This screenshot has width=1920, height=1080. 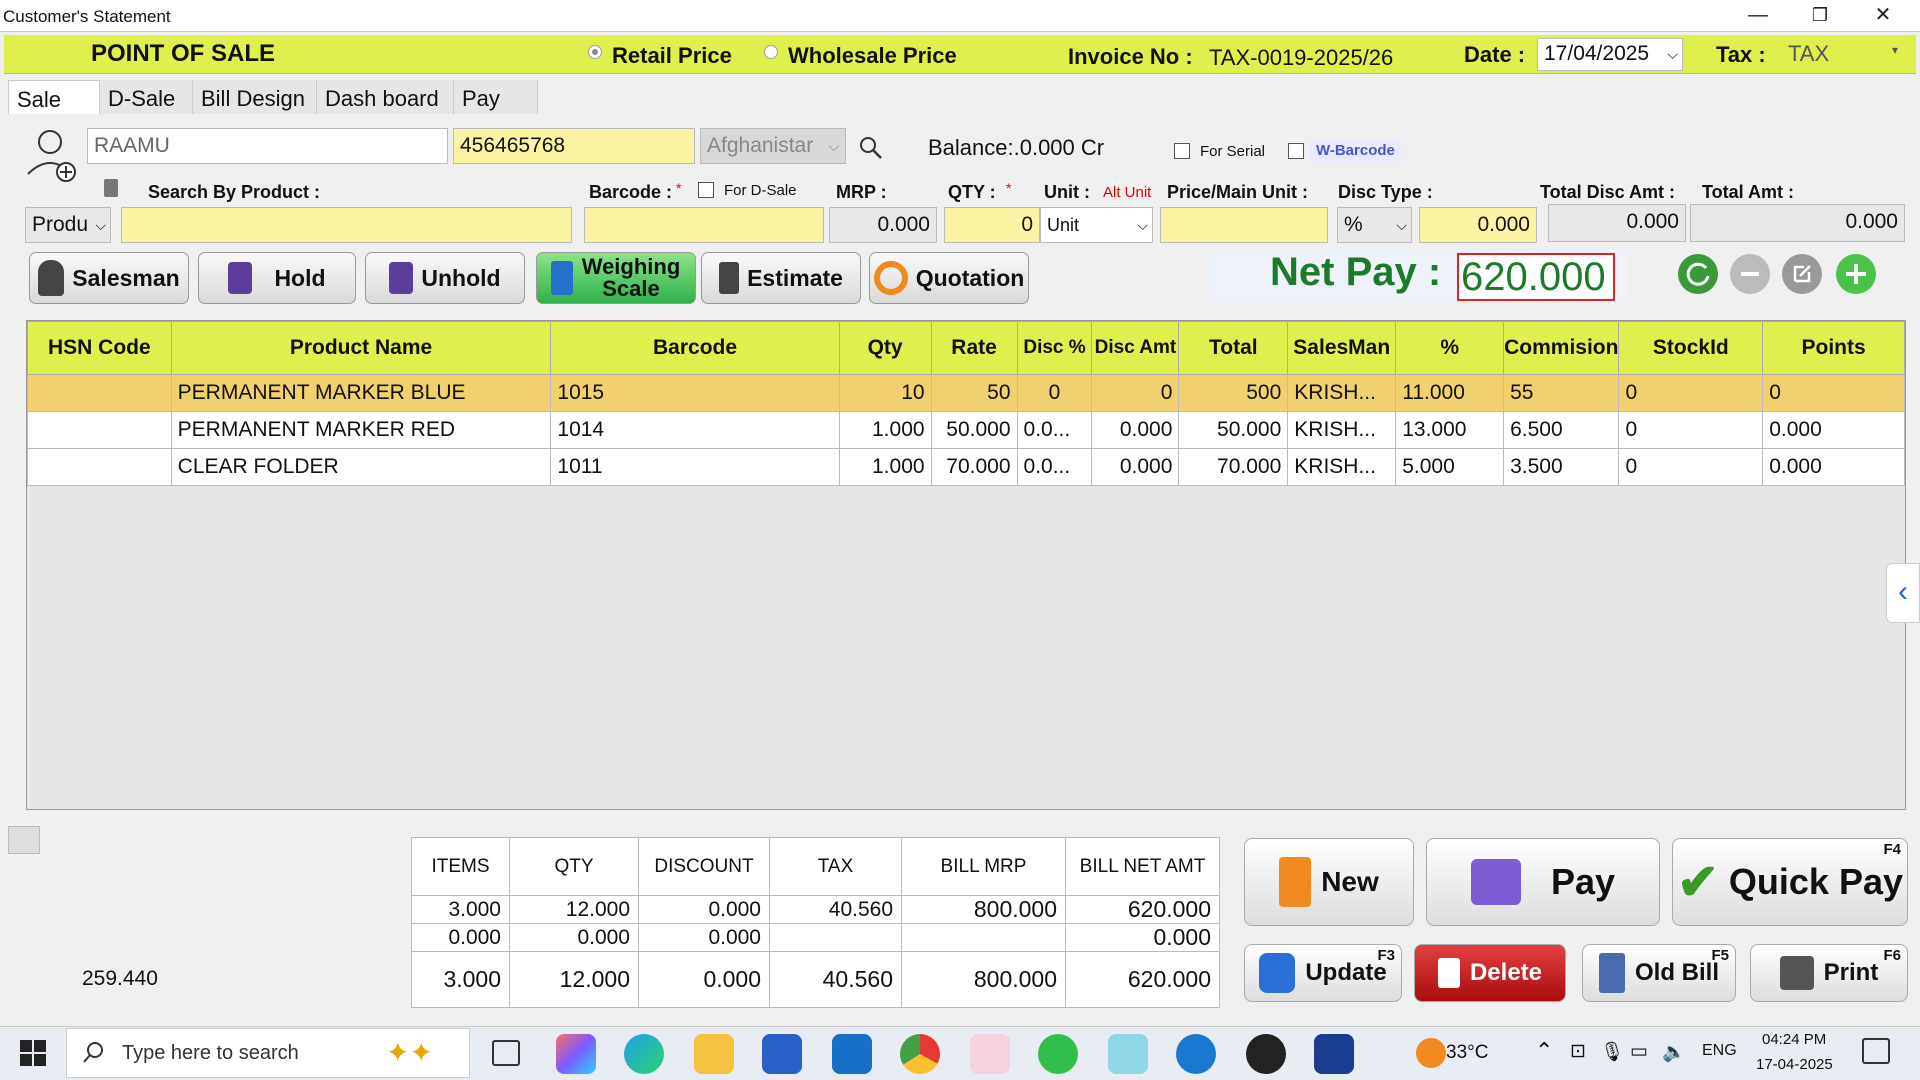 What do you see at coordinates (361, 430) in the screenshot?
I see `cell-product: PERMANENT MARKER RED` at bounding box center [361, 430].